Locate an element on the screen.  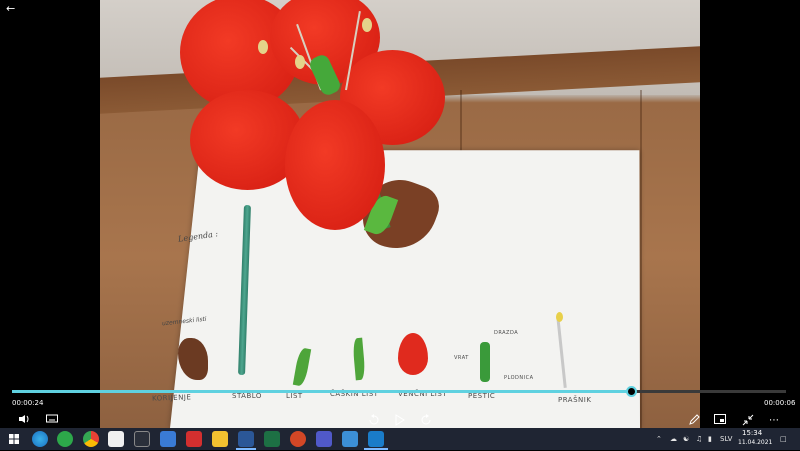
acrobat-icon is located at coordinates (194, 439).